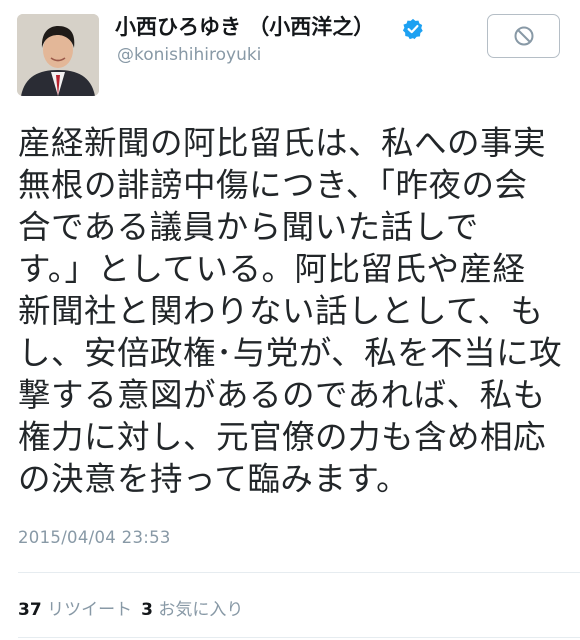 This screenshot has height=640, width=580. Describe the element at coordinates (412, 29) in the screenshot. I see `verified-badge-icon` at that location.